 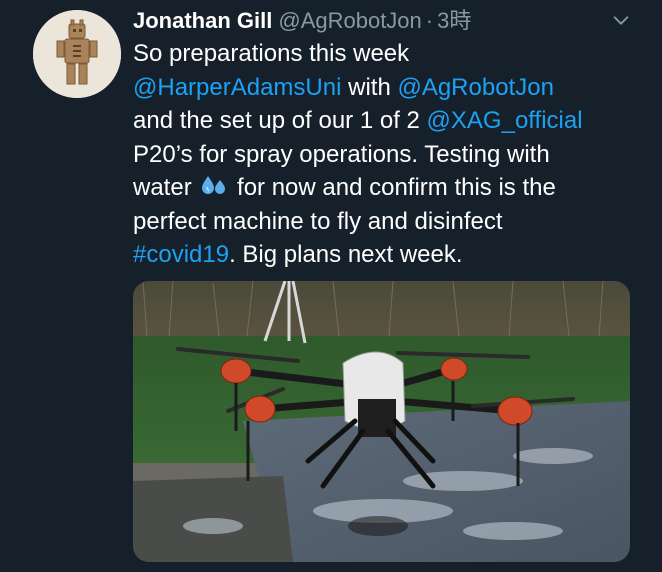 I want to click on chevron-down-icon, so click(x=621, y=20).